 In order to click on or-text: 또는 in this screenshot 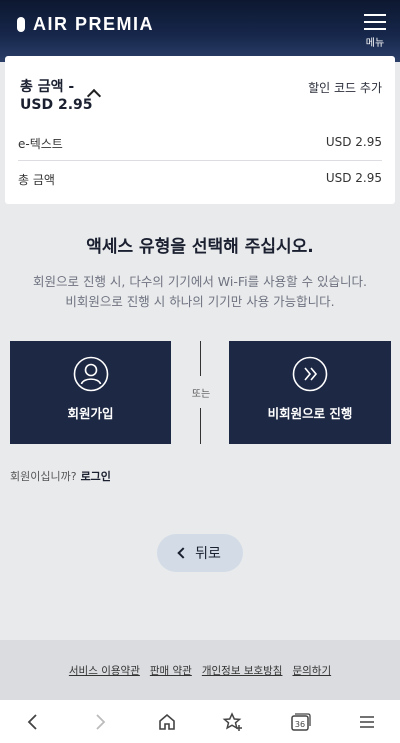, I will do `click(201, 394)`.